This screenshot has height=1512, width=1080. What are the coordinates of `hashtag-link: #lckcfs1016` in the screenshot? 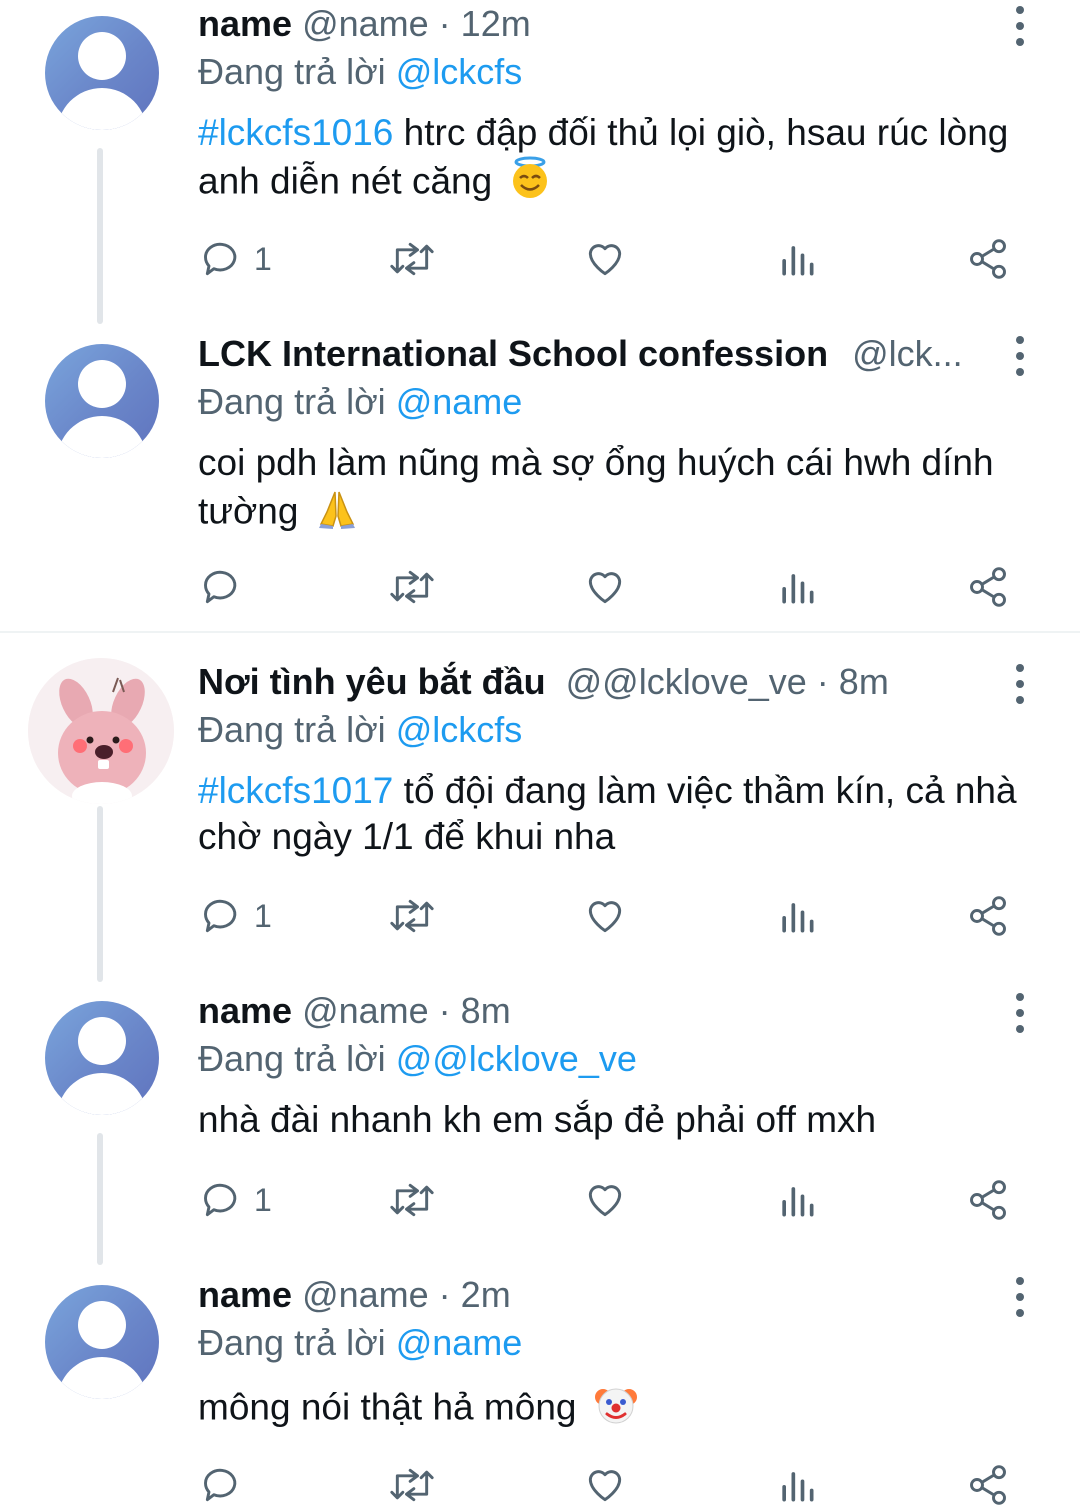 It's located at (295, 132).